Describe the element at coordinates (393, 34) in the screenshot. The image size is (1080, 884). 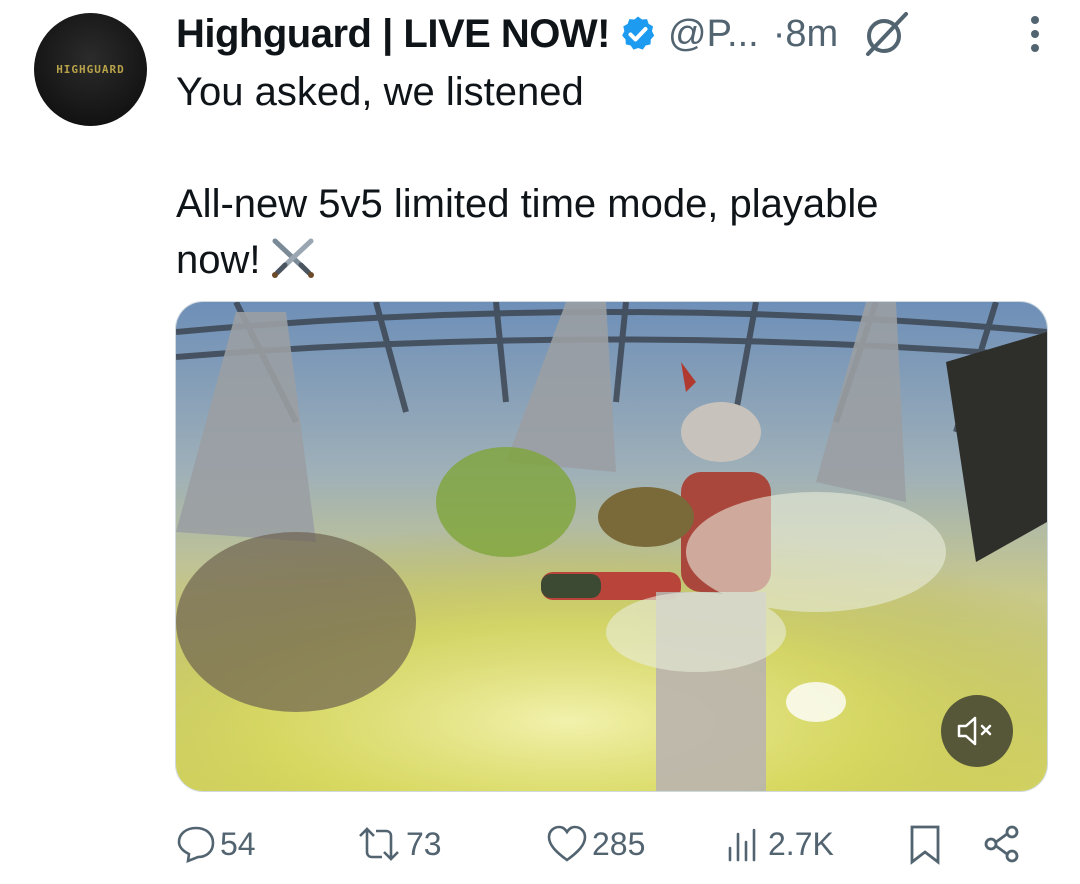
I see `display-name: Highguard | LIVE NOW!` at that location.